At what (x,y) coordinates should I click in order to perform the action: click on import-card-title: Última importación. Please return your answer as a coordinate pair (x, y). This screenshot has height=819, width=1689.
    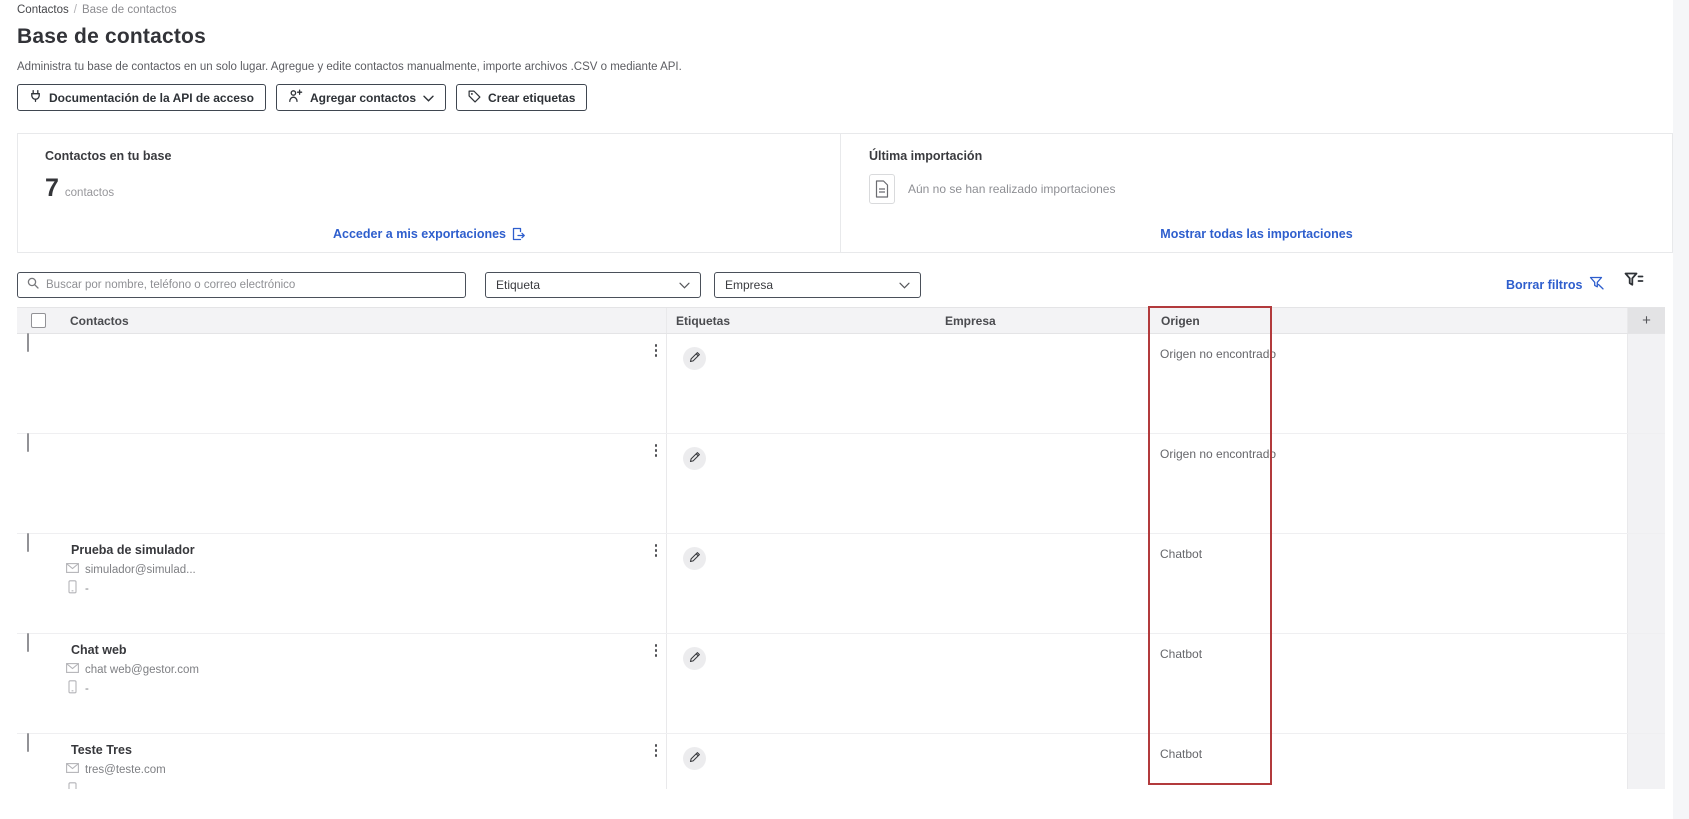
    Looking at the image, I should click on (926, 156).